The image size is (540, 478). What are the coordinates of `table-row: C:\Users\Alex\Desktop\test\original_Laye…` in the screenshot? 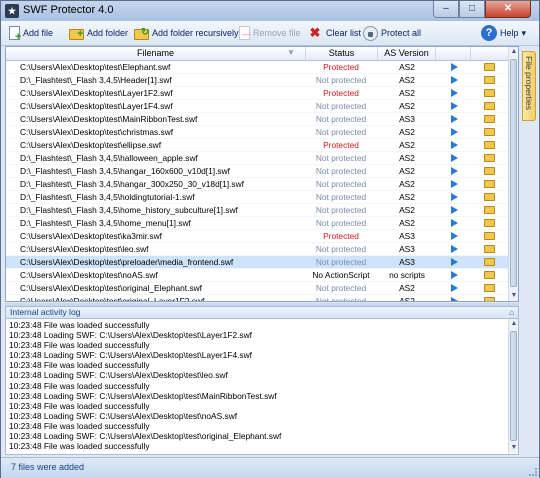 It's located at (257, 298).